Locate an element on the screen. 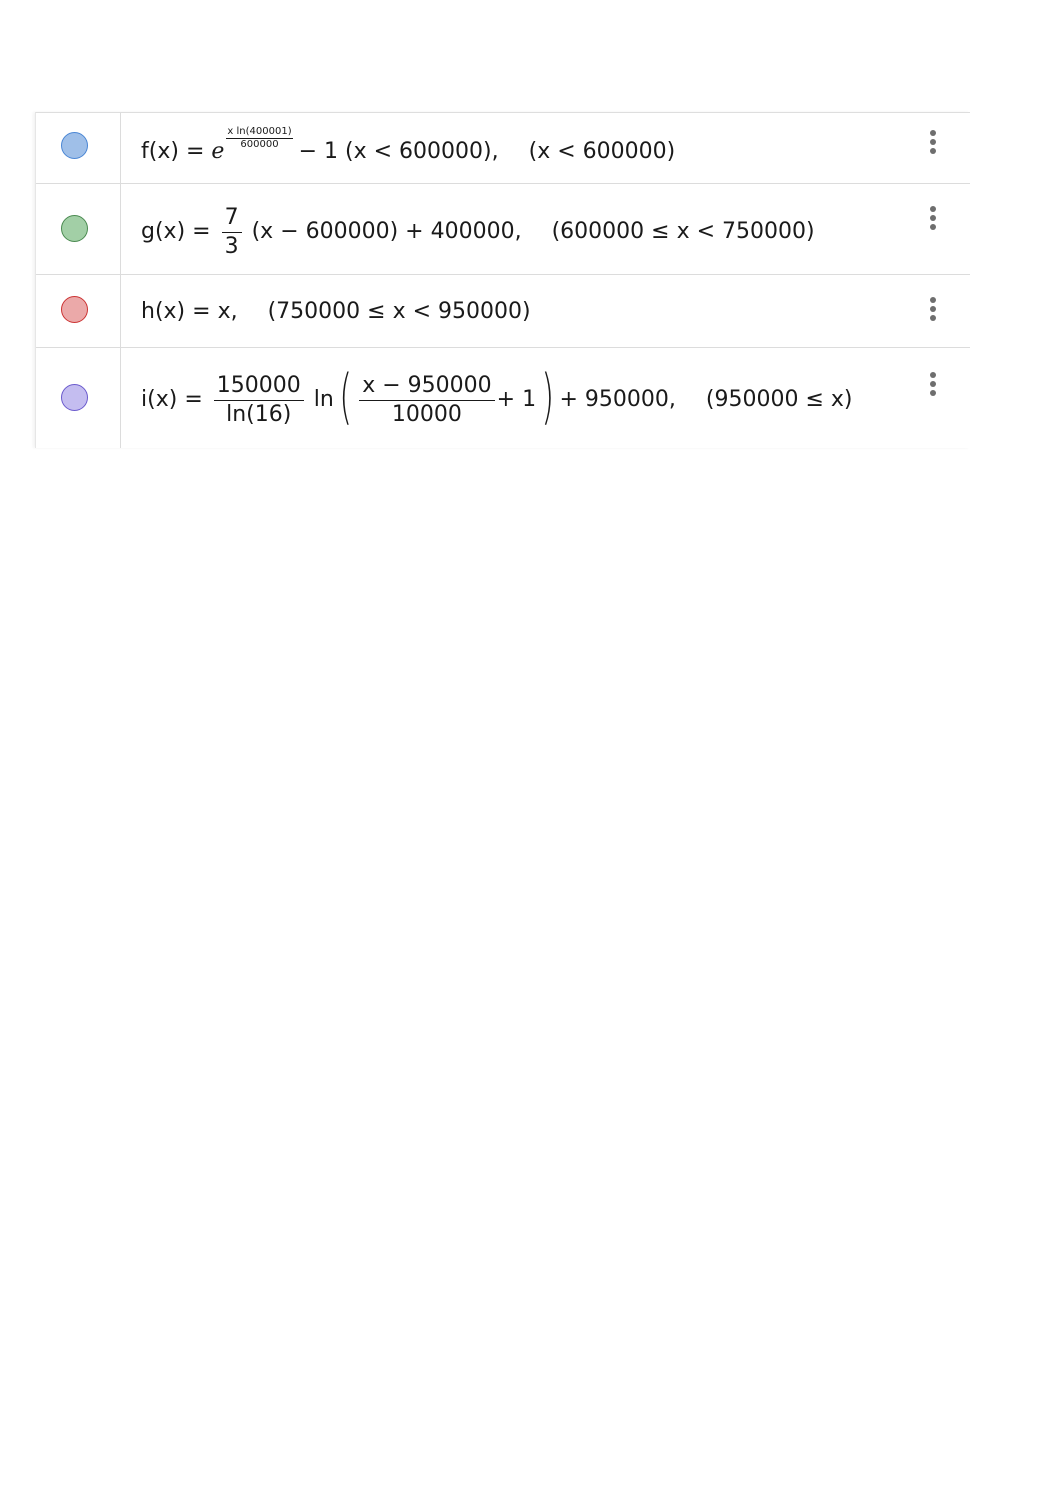 This screenshot has width=1061, height=1491. condition-h: (750000 ≤ x < 950000) is located at coordinates (399, 311).